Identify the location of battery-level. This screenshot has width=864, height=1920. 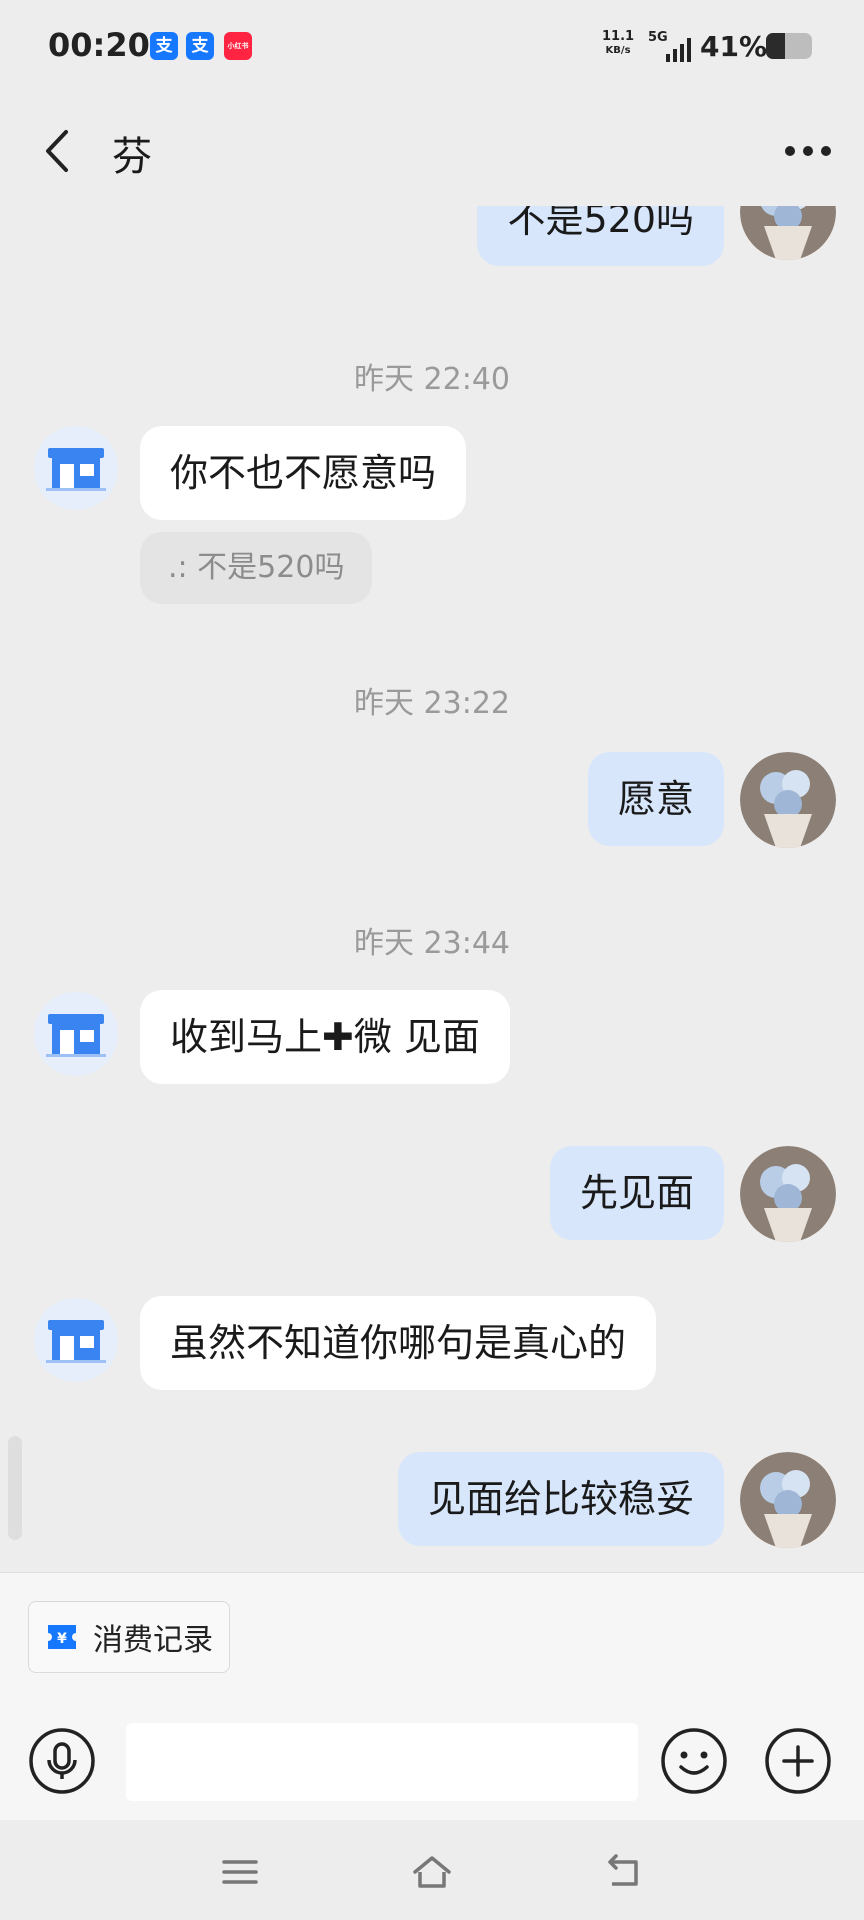
(775, 46).